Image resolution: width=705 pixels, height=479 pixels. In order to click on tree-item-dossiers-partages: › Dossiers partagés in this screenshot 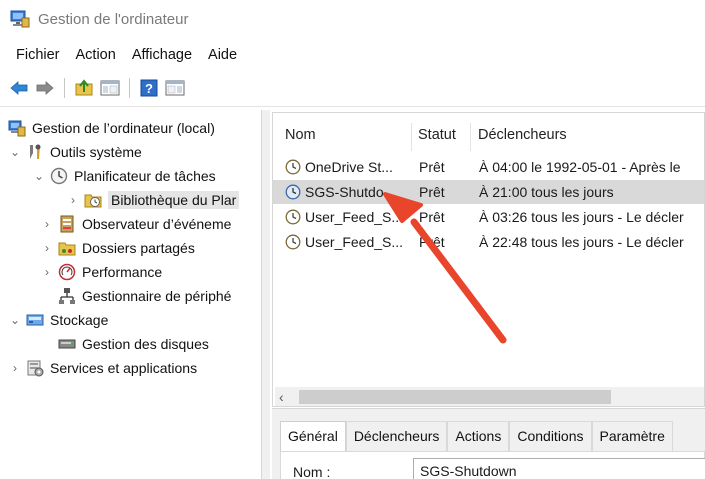, I will do `click(117, 248)`.